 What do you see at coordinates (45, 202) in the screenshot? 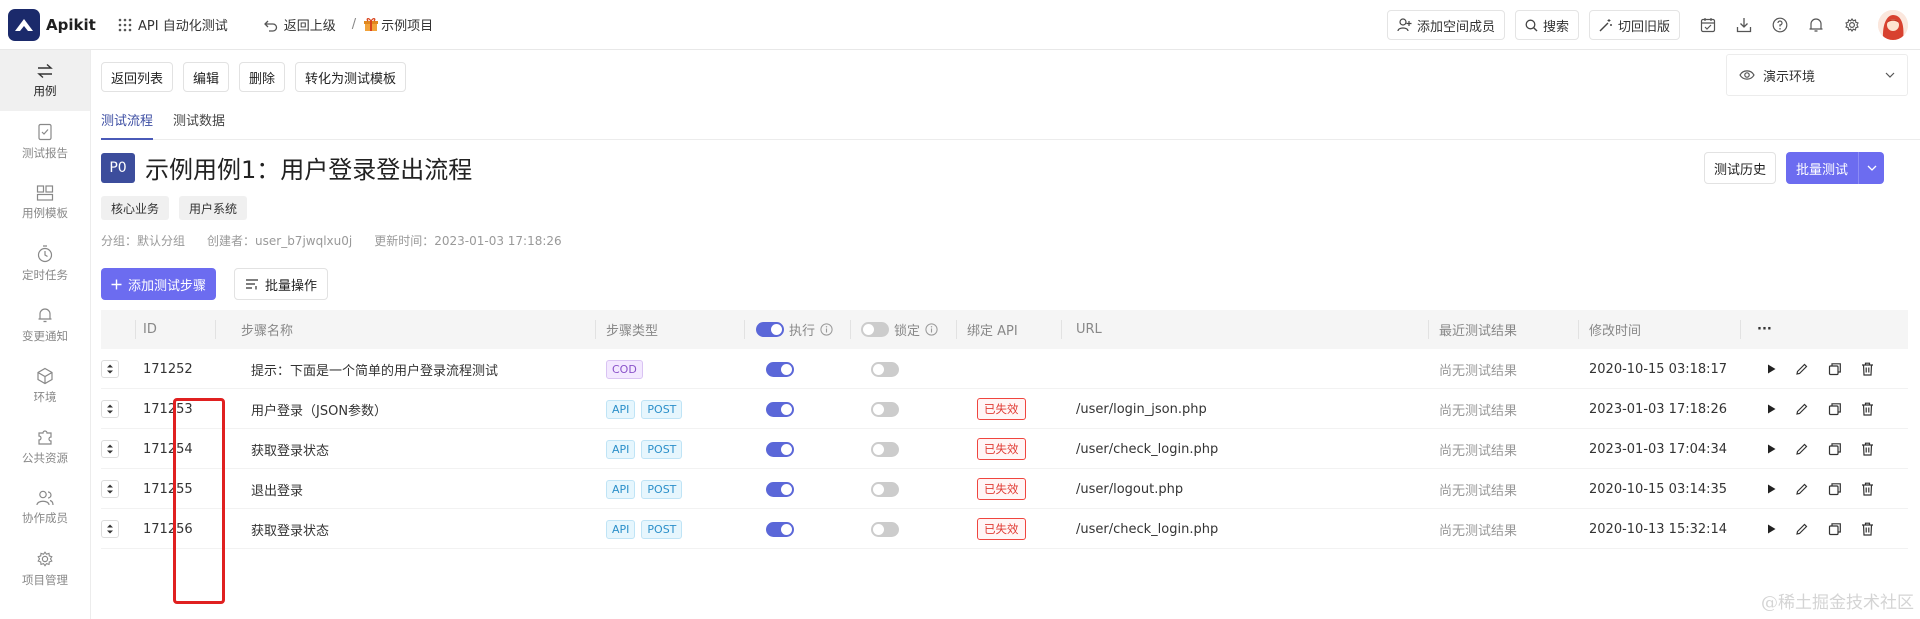
I see `sidebar-item-templates: 用例模板` at bounding box center [45, 202].